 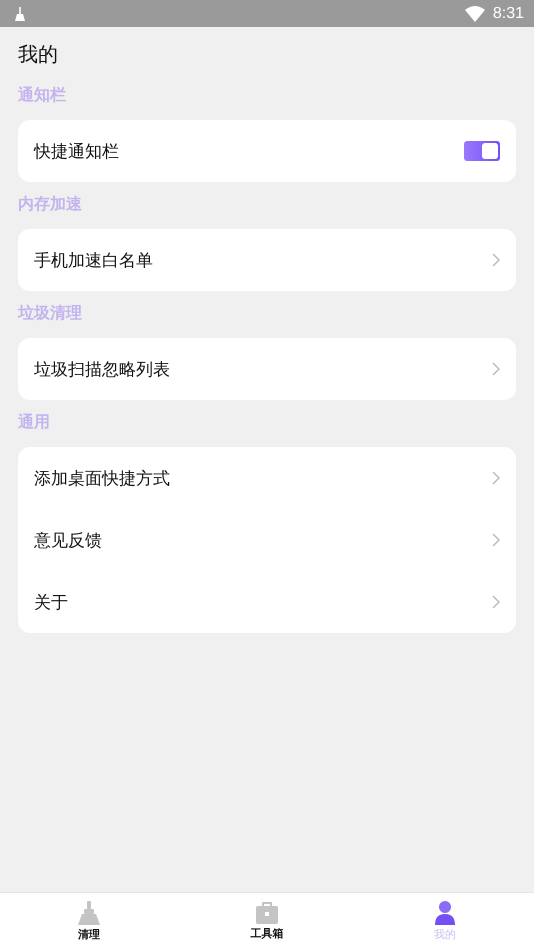 I want to click on setting-label: 快捷通知栏, so click(x=76, y=151).